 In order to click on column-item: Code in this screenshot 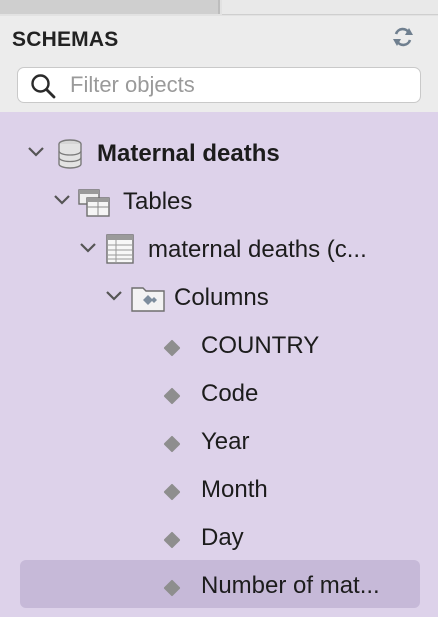, I will do `click(219, 394)`.